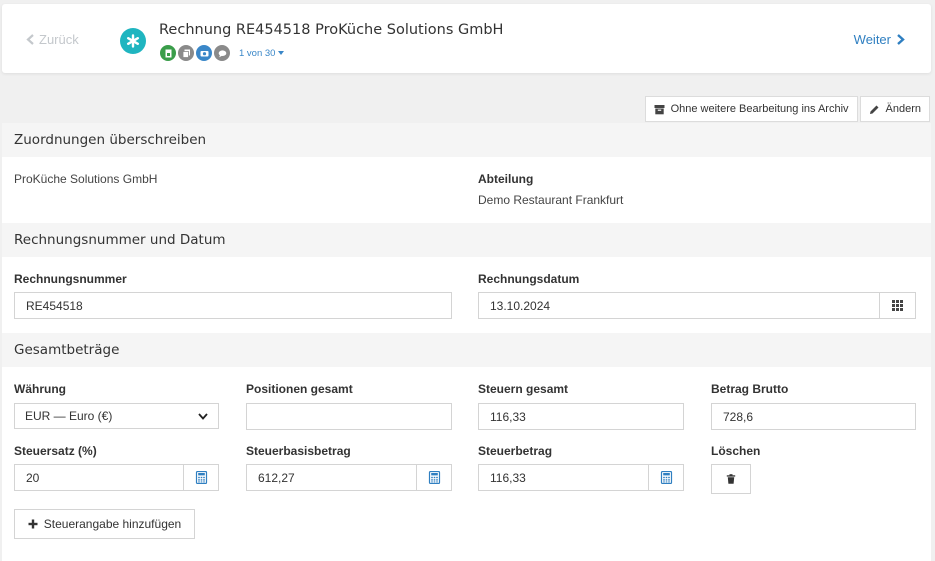  What do you see at coordinates (40, 389) in the screenshot?
I see `currency-label: Währung` at bounding box center [40, 389].